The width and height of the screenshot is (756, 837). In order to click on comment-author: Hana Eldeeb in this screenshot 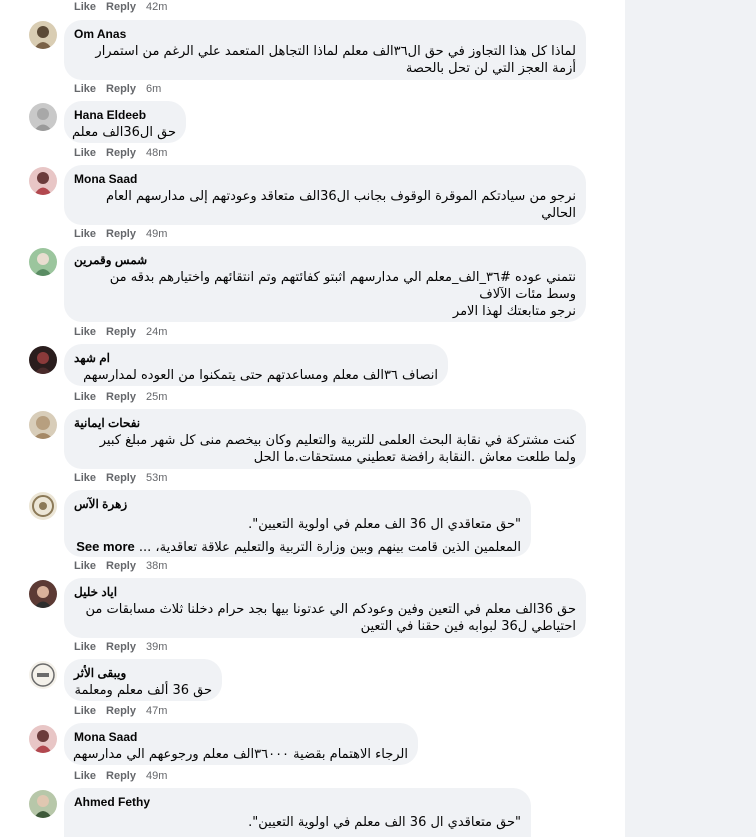, I will do `click(125, 115)`.